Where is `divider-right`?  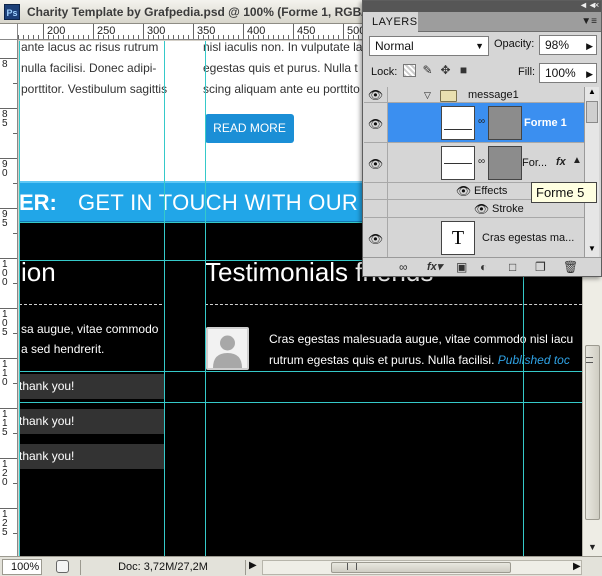 divider-right is located at coordinates (393, 304).